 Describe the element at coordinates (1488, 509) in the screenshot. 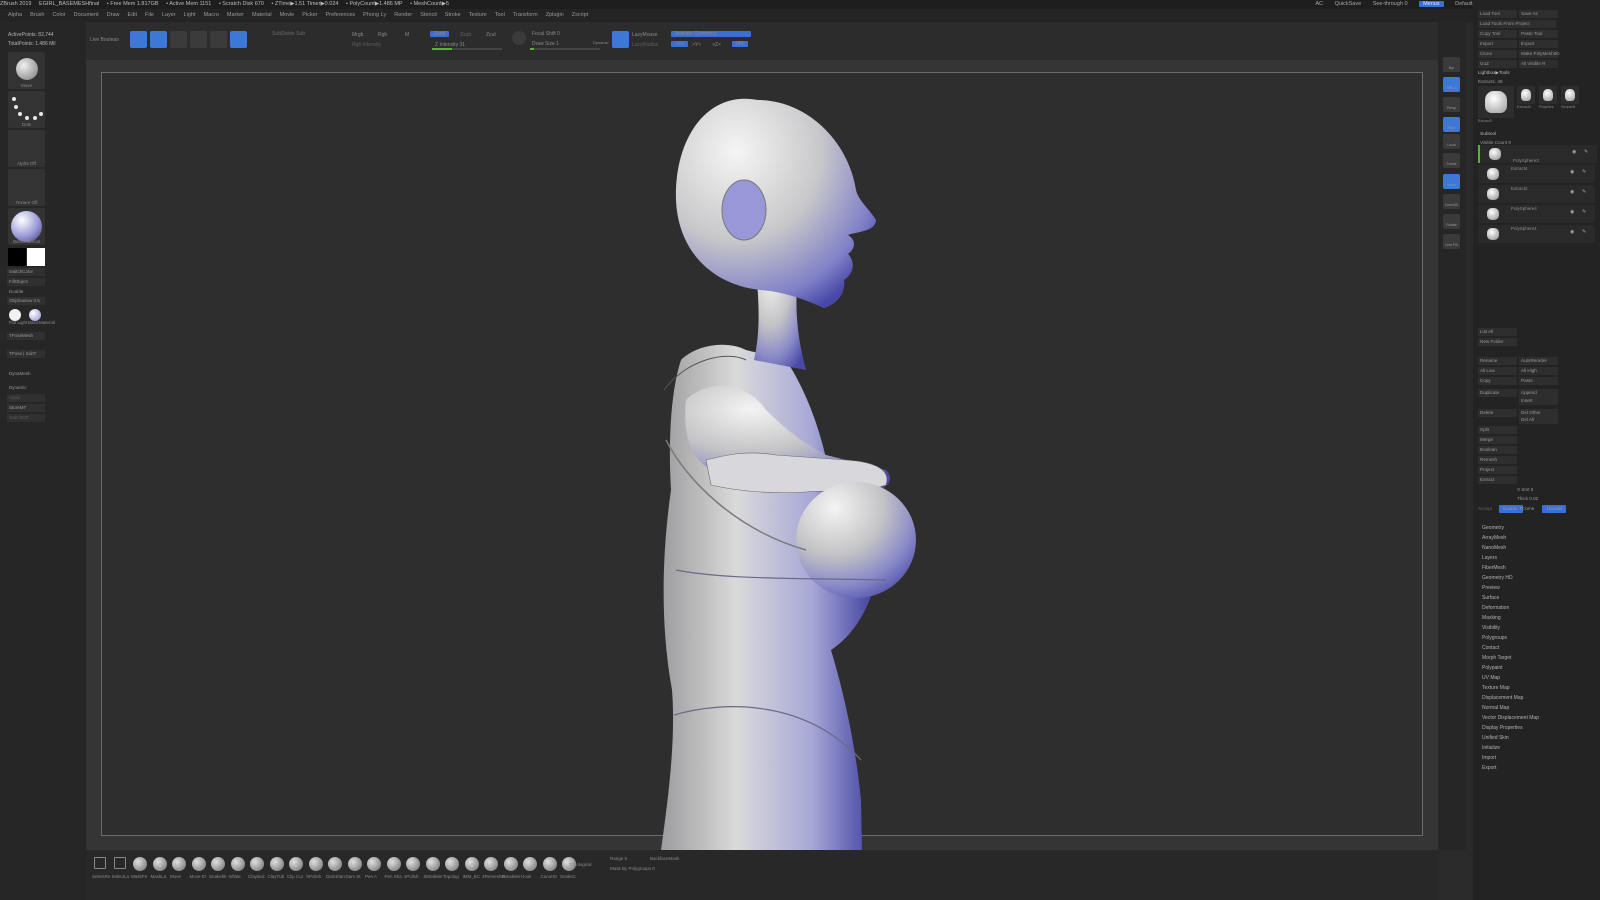

I see `accept-button: Accept` at that location.